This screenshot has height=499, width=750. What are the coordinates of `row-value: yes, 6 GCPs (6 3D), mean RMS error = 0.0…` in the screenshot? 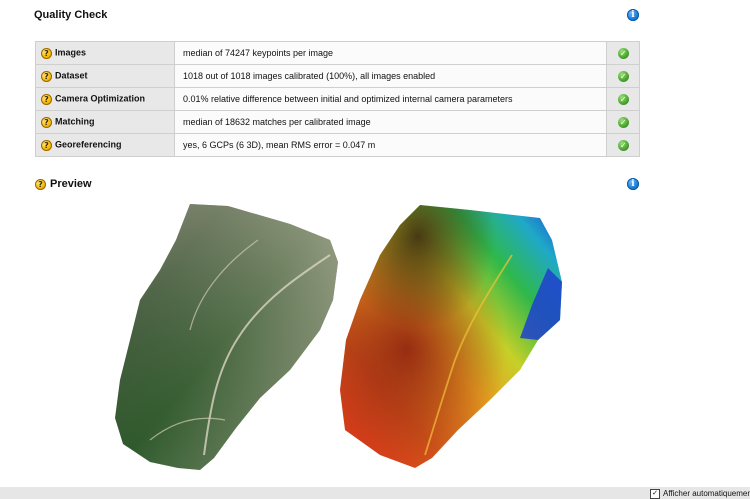 It's located at (390, 145).